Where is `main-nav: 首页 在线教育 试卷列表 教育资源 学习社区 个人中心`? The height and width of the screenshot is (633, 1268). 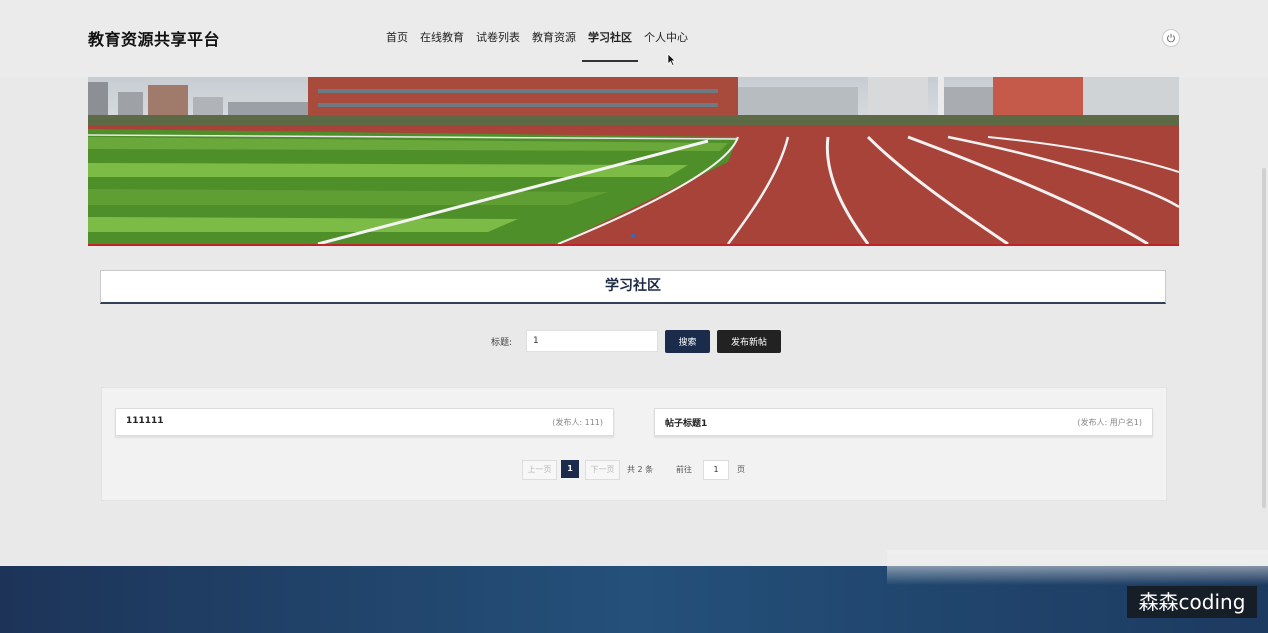 main-nav: 首页 在线教育 试卷列表 教育资源 学习社区 个人中心 is located at coordinates (537, 31).